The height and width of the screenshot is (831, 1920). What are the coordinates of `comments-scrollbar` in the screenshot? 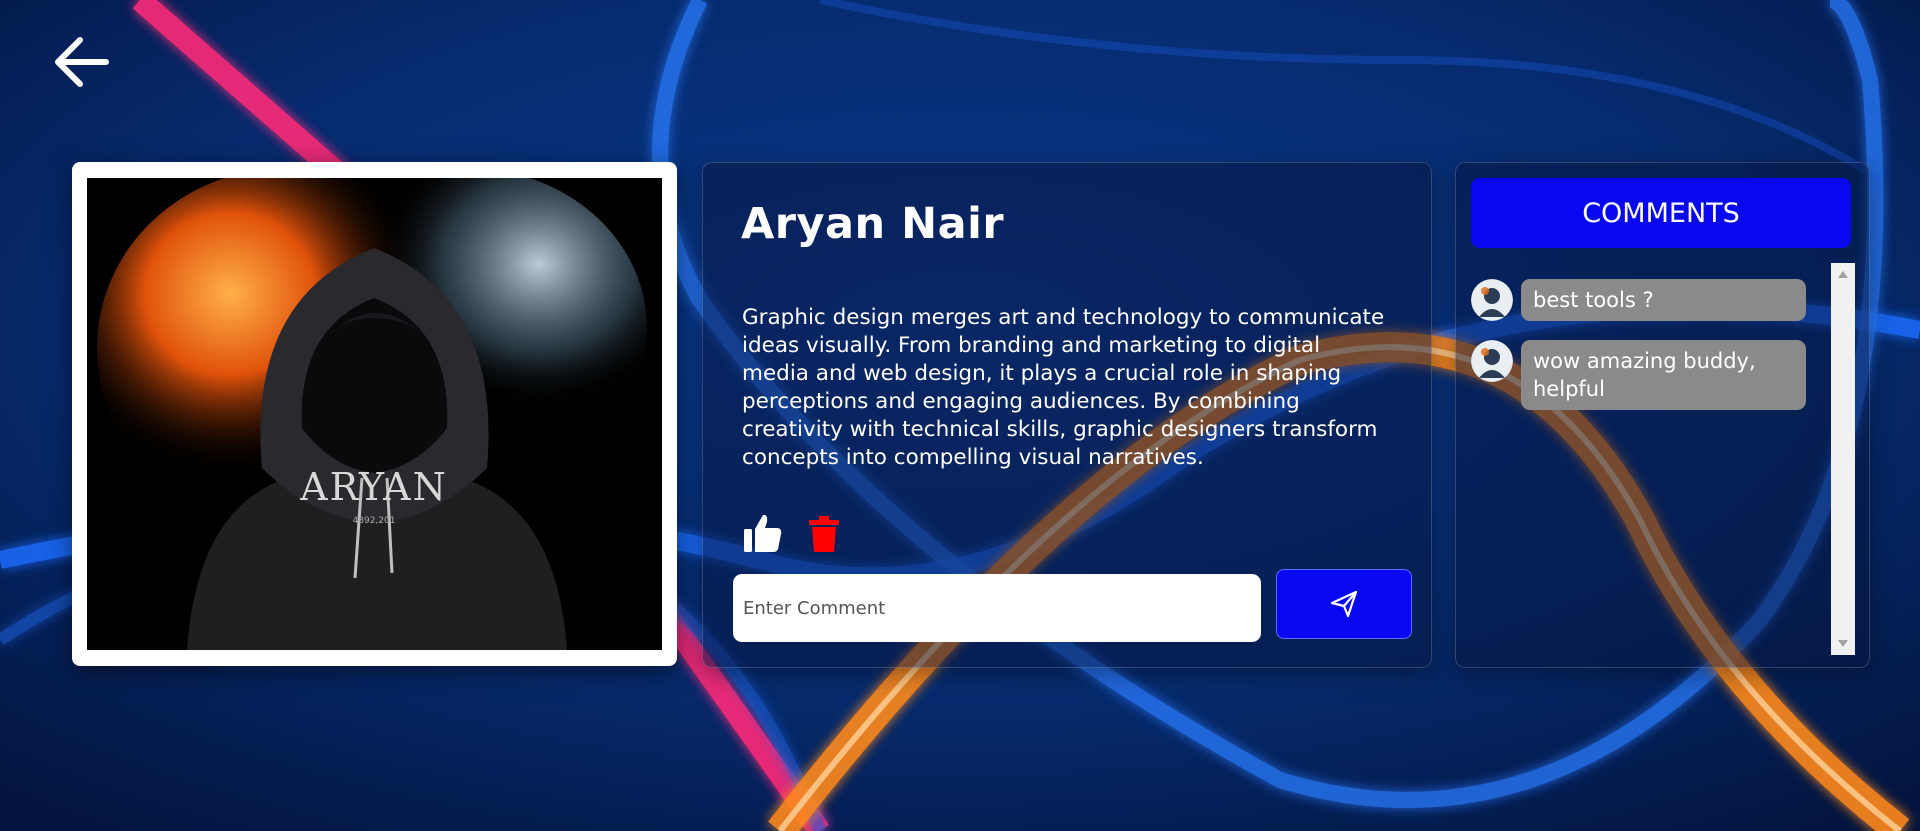 It's located at (1843, 459).